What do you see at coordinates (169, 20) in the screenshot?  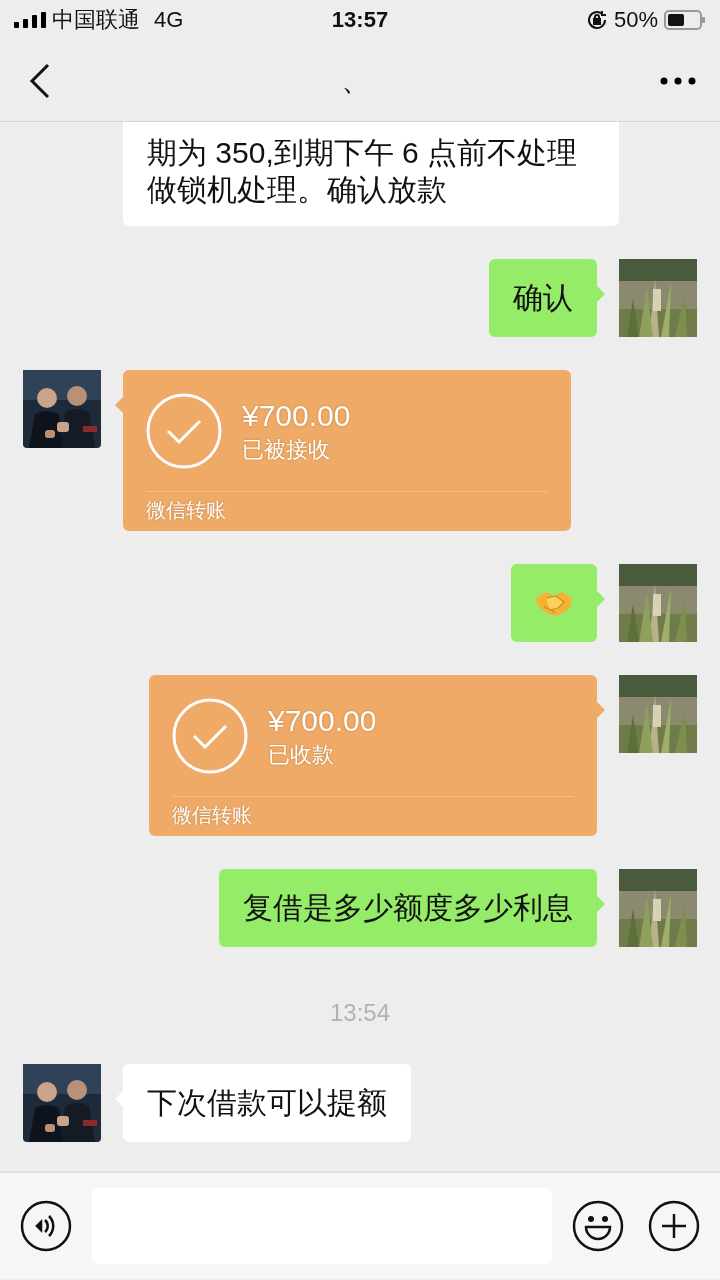 I see `network-type: 4G` at bounding box center [169, 20].